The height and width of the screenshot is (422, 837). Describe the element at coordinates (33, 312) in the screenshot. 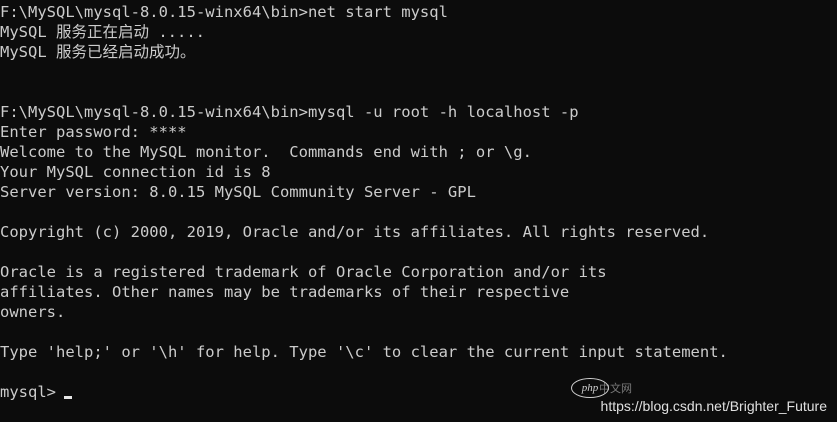

I see `console-line: owners.` at that location.